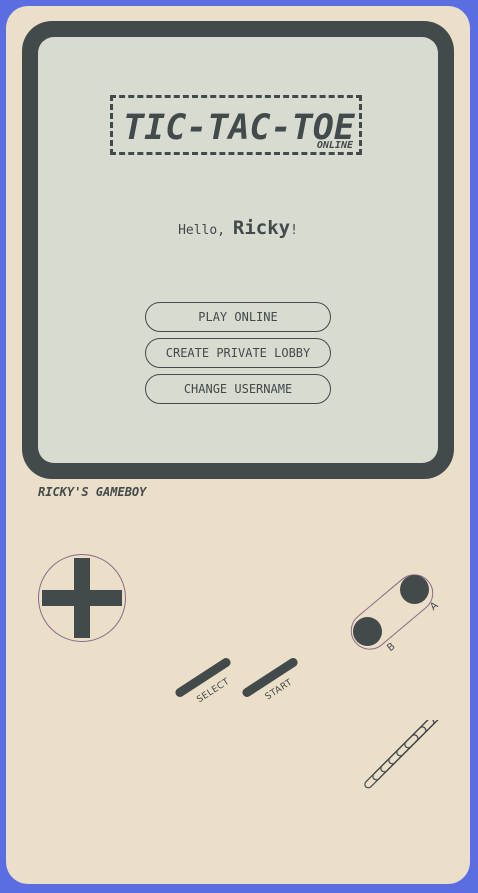 The width and height of the screenshot is (478, 893). I want to click on greeting-suffix: !, so click(294, 230).